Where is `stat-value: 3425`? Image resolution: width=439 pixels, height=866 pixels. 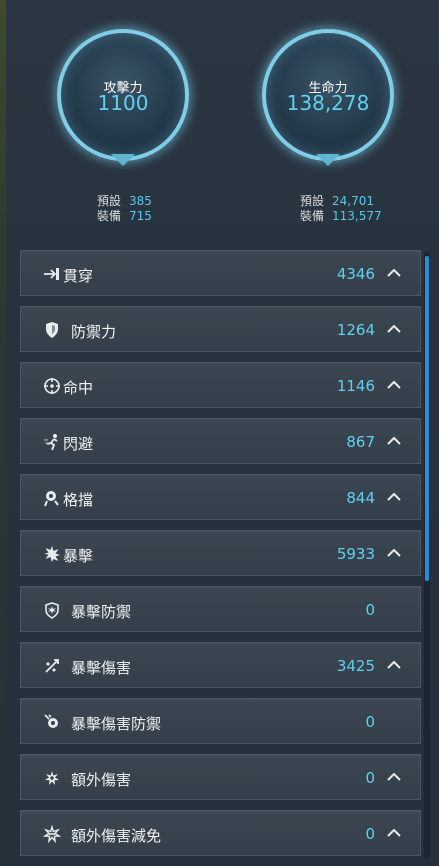 stat-value: 3425 is located at coordinates (355, 666).